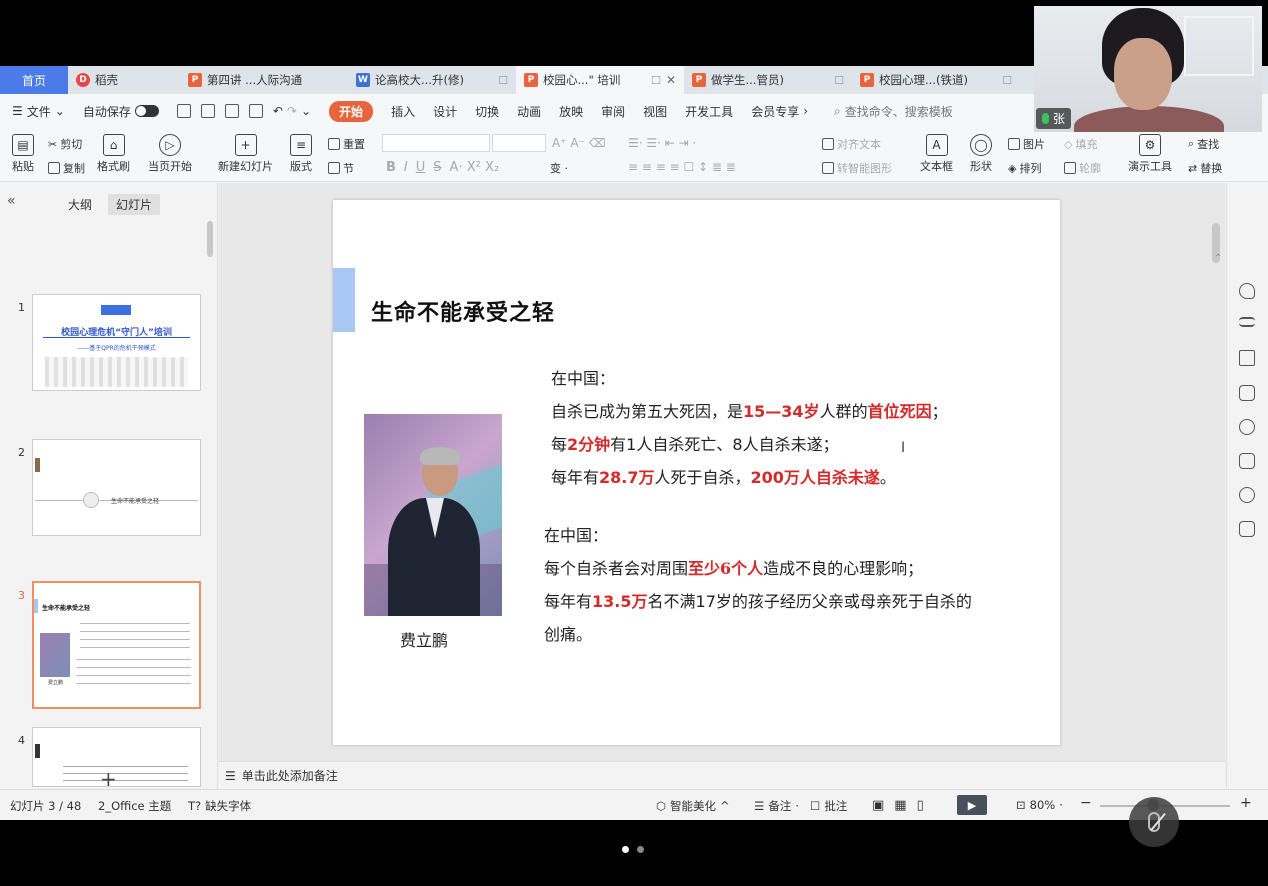 Image resolution: width=1268 pixels, height=886 pixels. What do you see at coordinates (529, 111) in the screenshot?
I see `menu-tab-animation: 动画` at bounding box center [529, 111].